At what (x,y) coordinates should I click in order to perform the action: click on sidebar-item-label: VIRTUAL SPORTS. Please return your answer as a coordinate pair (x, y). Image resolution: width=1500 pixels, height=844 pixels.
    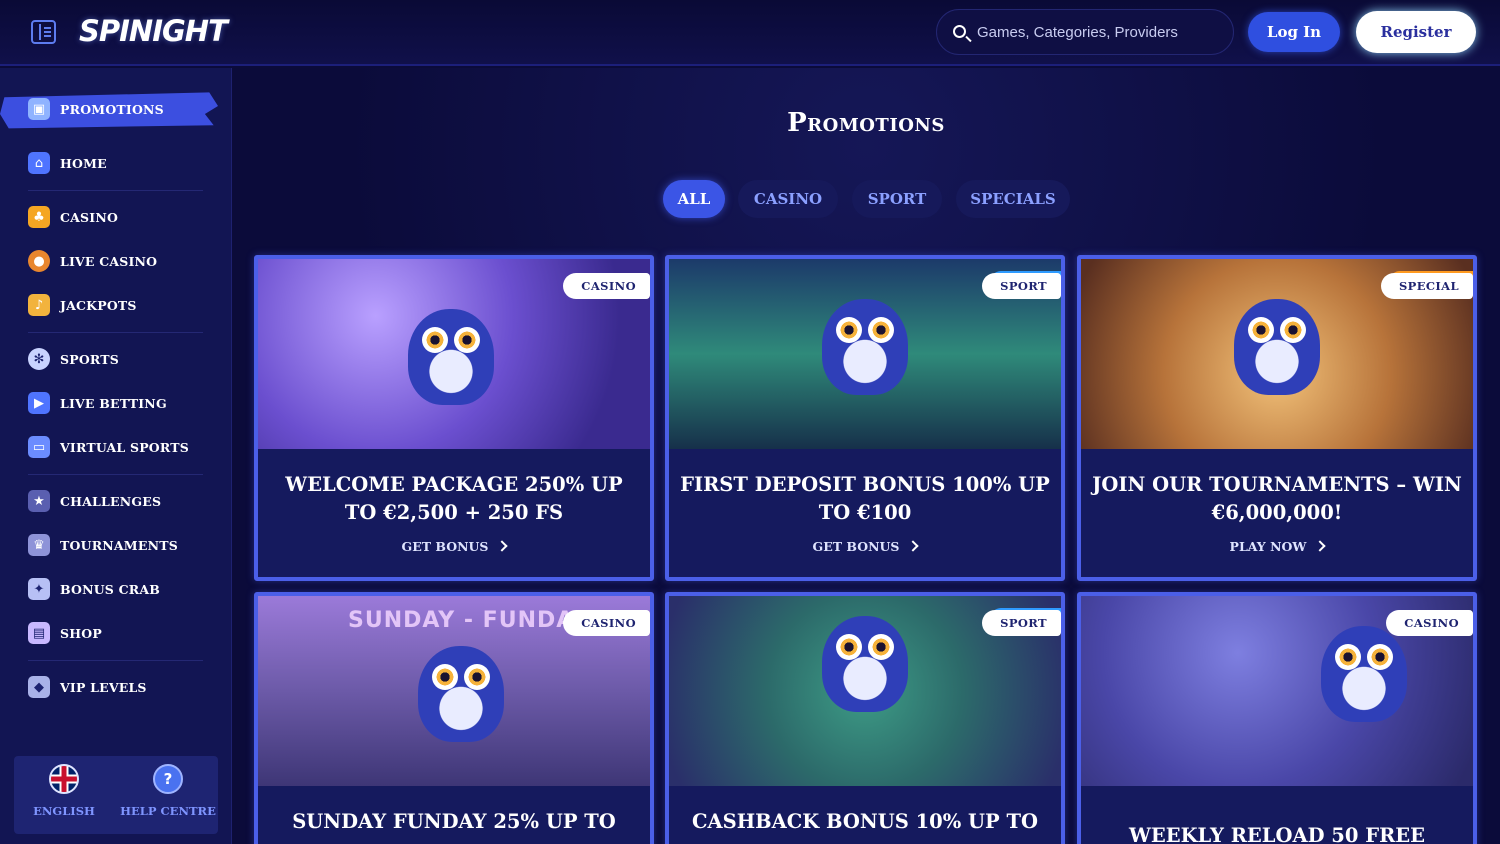
    Looking at the image, I should click on (124, 447).